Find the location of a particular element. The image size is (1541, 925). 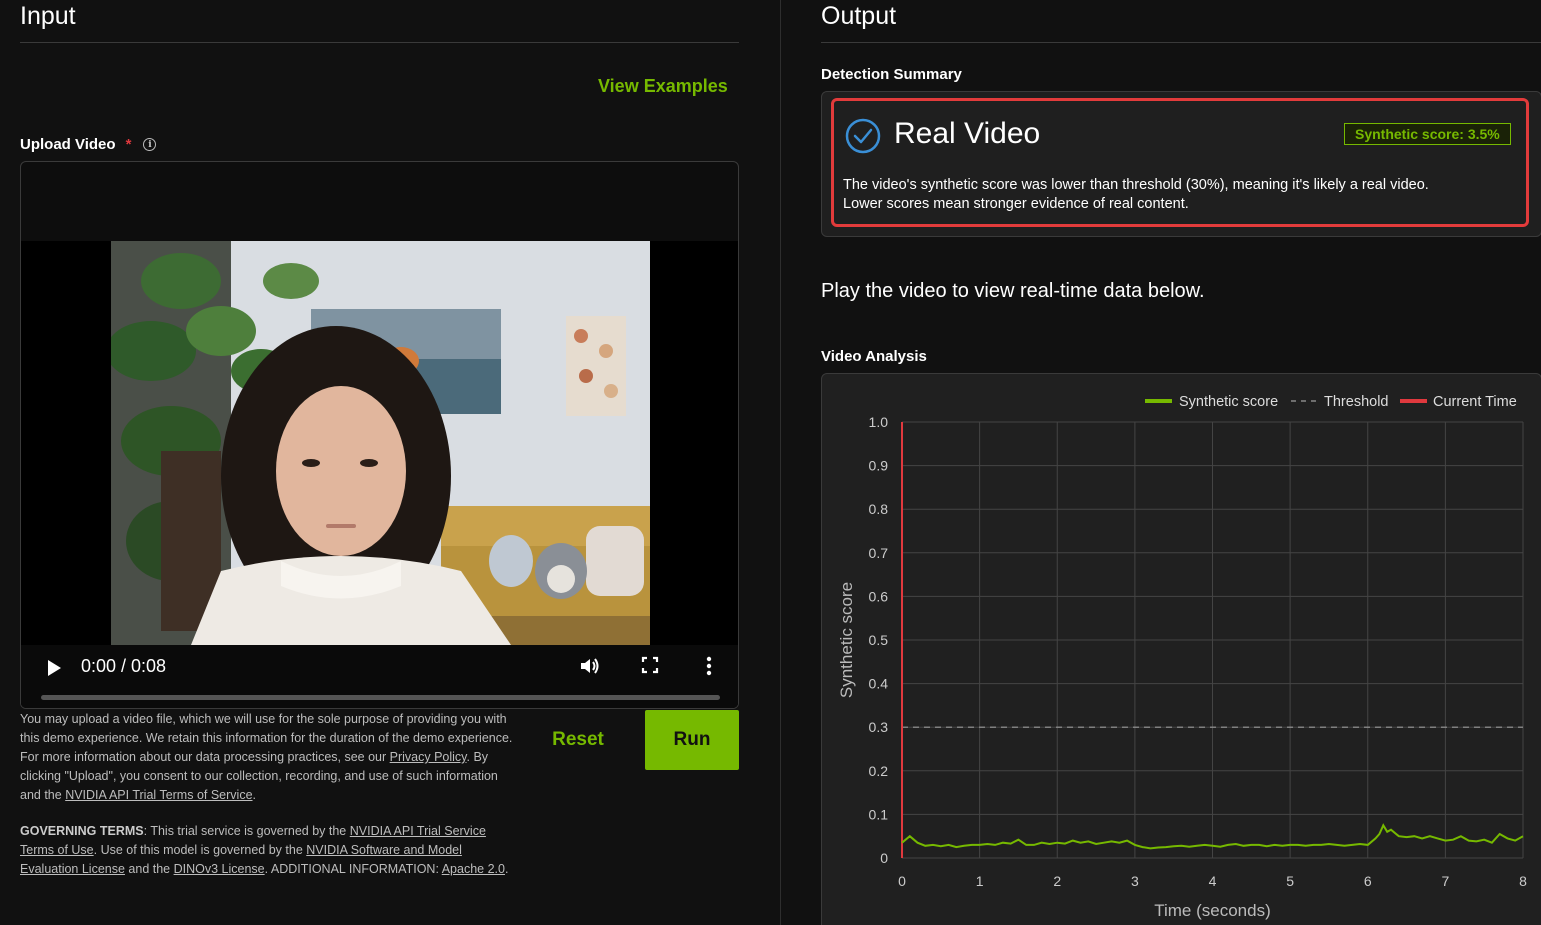

trial-terms-link: NVIDIA API Trial Terms of Service is located at coordinates (158, 795).